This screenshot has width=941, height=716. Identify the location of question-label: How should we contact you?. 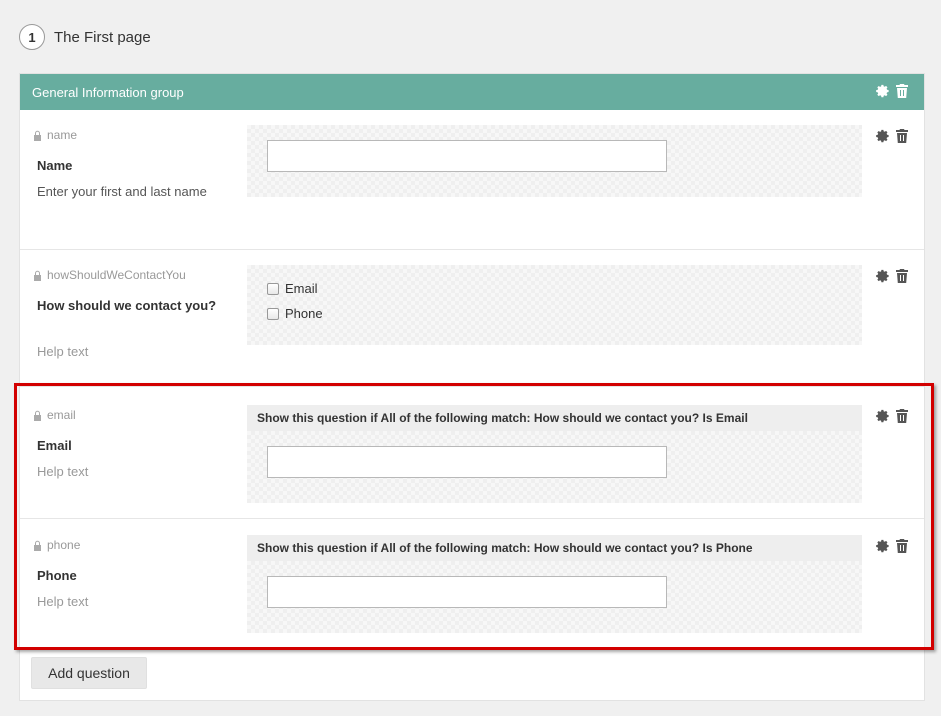
(127, 305).